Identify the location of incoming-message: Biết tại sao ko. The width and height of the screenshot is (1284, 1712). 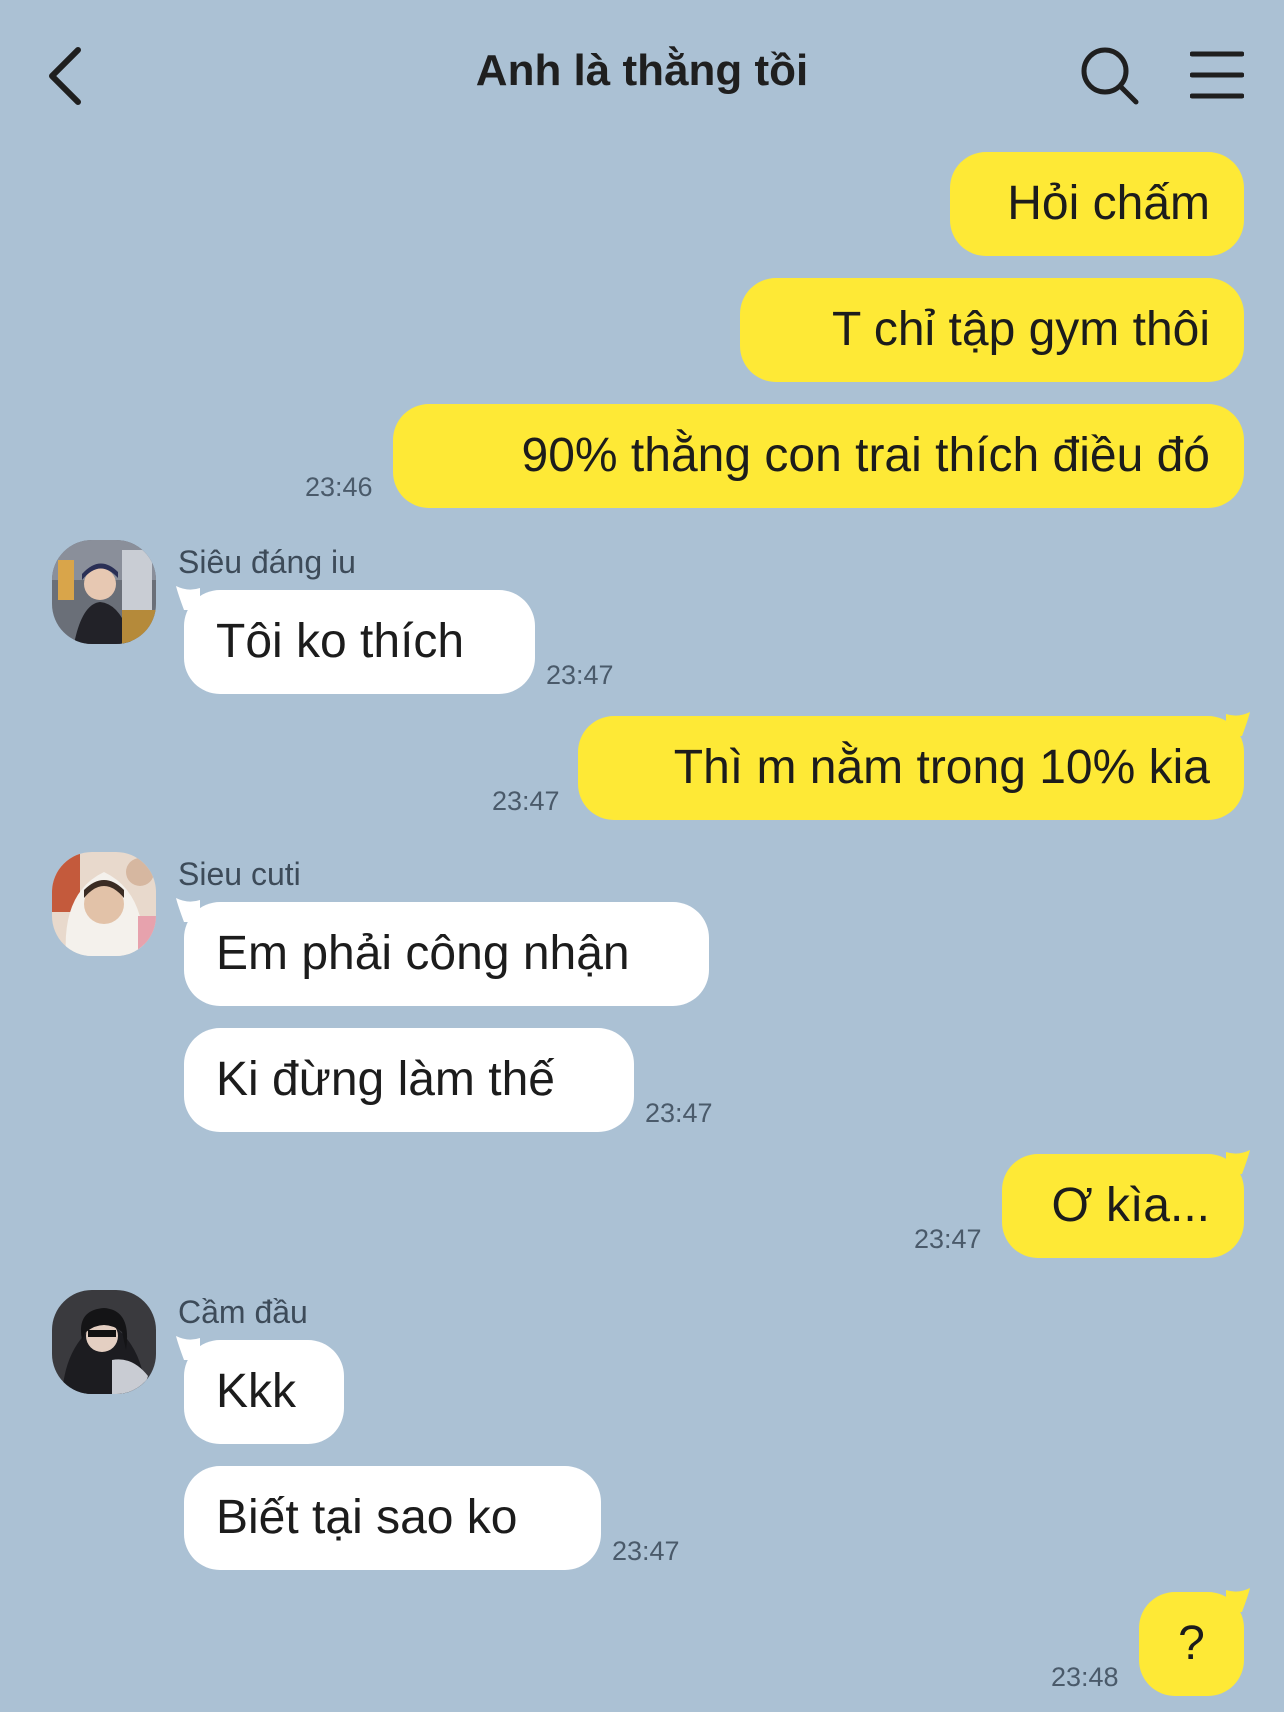
(392, 1518).